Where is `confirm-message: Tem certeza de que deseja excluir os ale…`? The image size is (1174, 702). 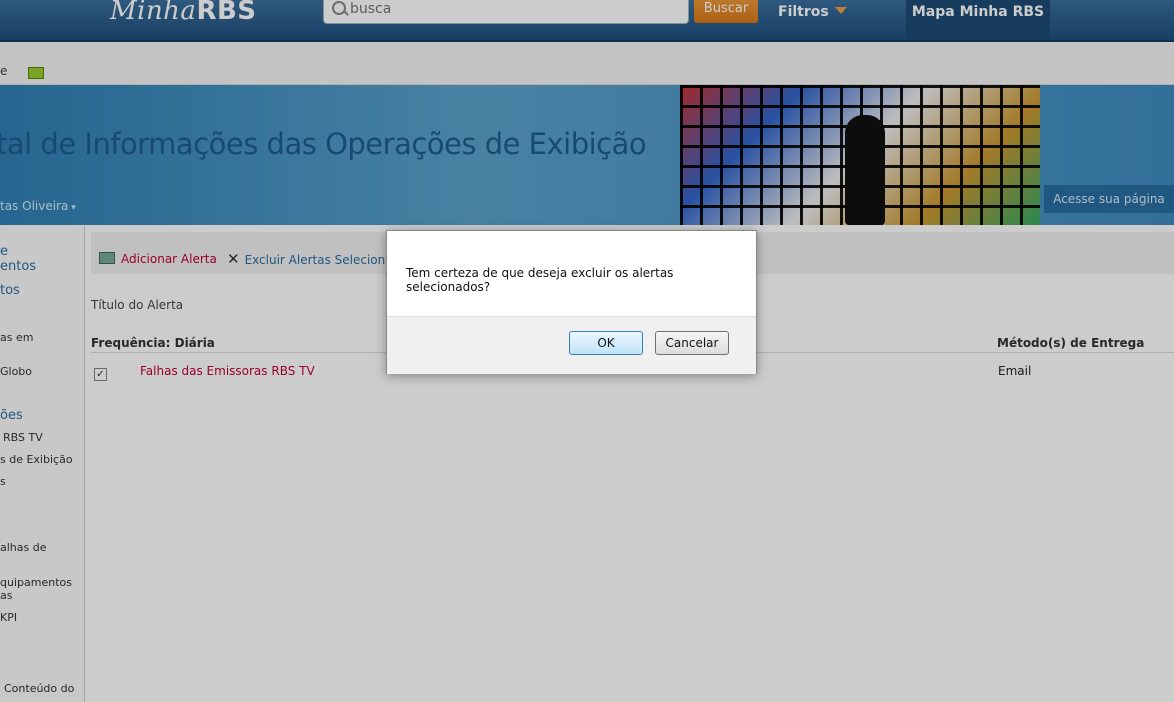 confirm-message: Tem certeza de que deseja excluir os ale… is located at coordinates (540, 280).